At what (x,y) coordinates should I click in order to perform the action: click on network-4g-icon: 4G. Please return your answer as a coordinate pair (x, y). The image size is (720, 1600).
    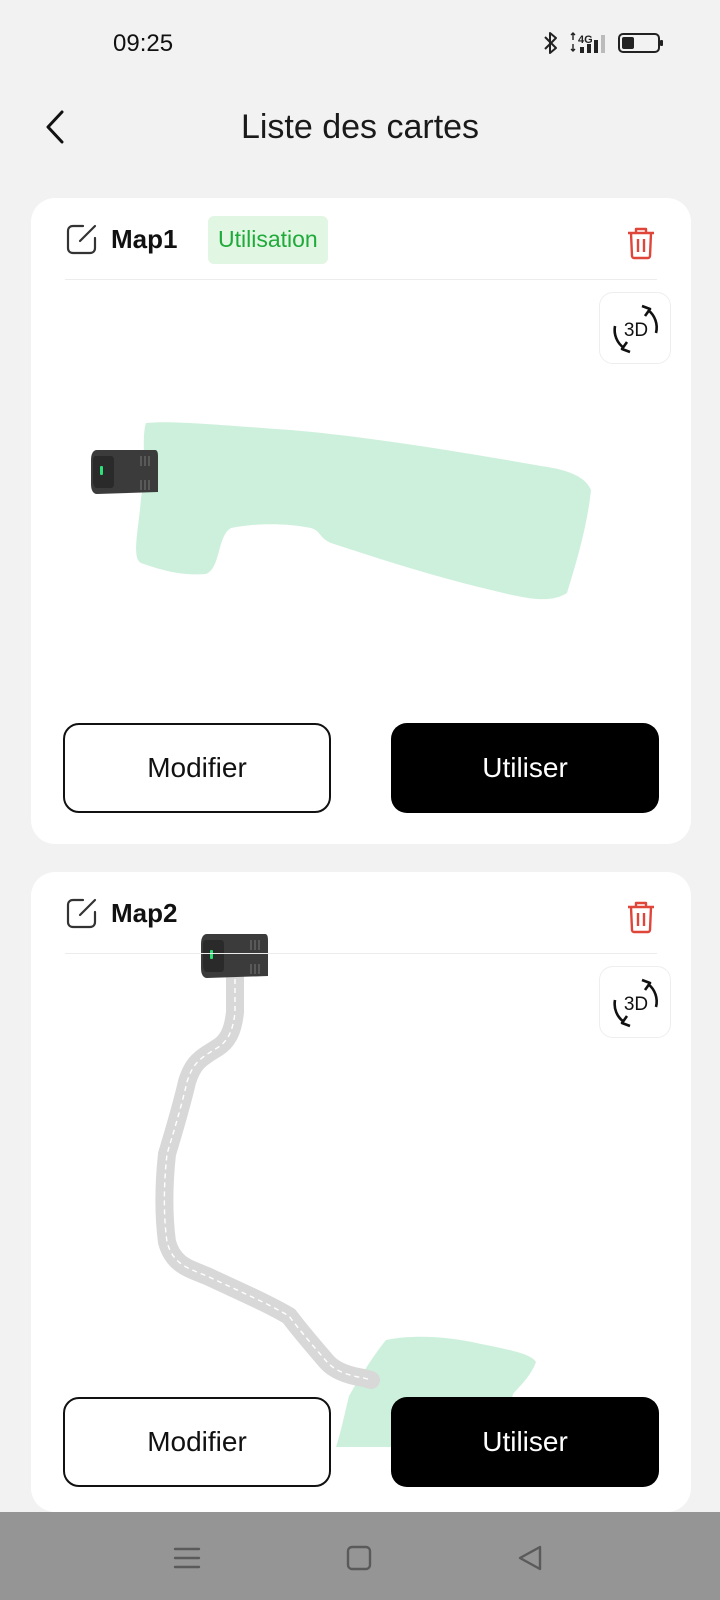
    Looking at the image, I should click on (587, 42).